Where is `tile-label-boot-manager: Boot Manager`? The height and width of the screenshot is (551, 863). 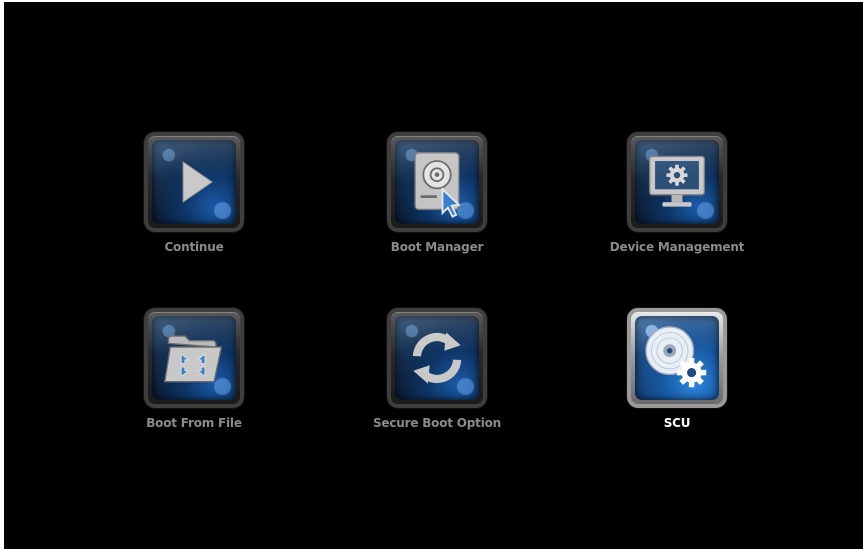
tile-label-boot-manager: Boot Manager is located at coordinates (437, 247).